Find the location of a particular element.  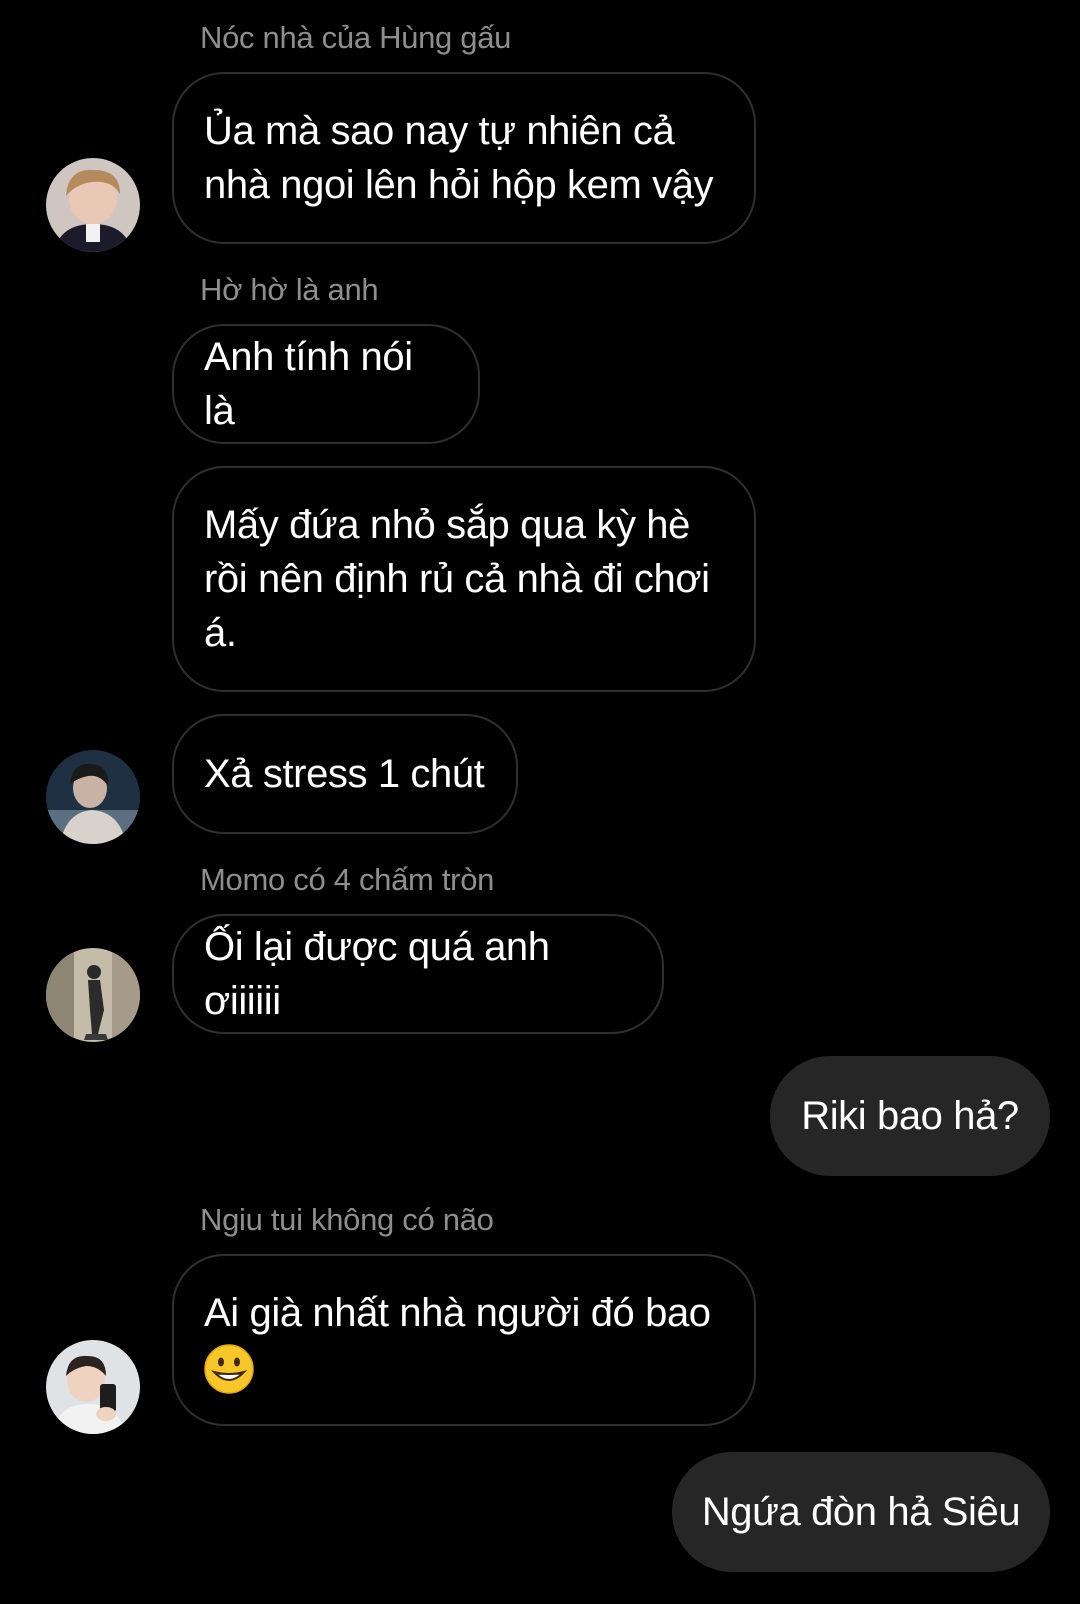

message-line: nhà ngoi lên hỏi hộp kem vậy is located at coordinates (459, 185).